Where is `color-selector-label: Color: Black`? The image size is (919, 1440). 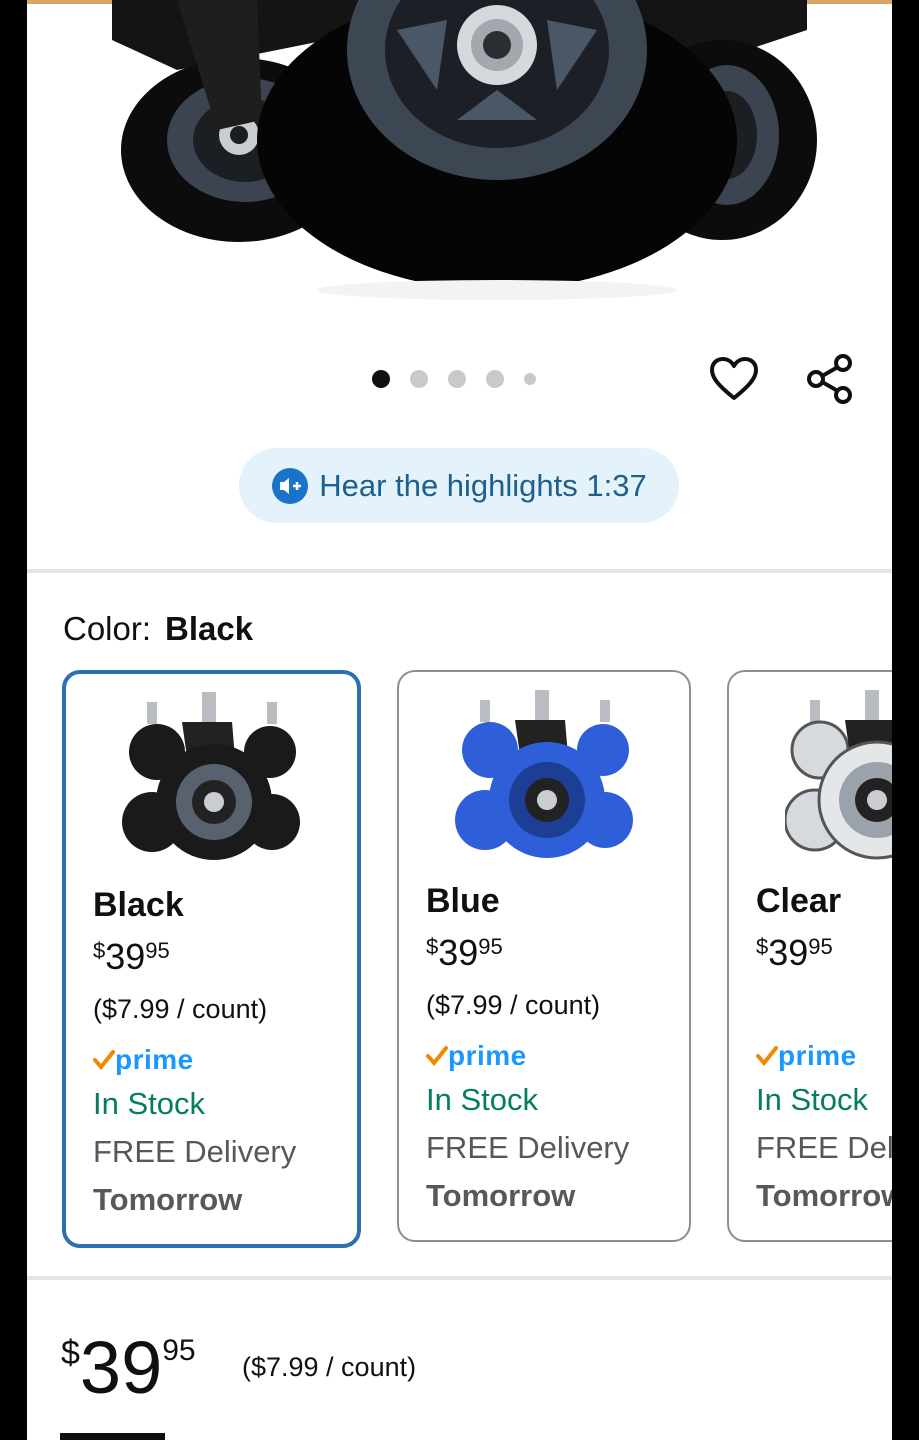 color-selector-label: Color: Black is located at coordinates (158, 629).